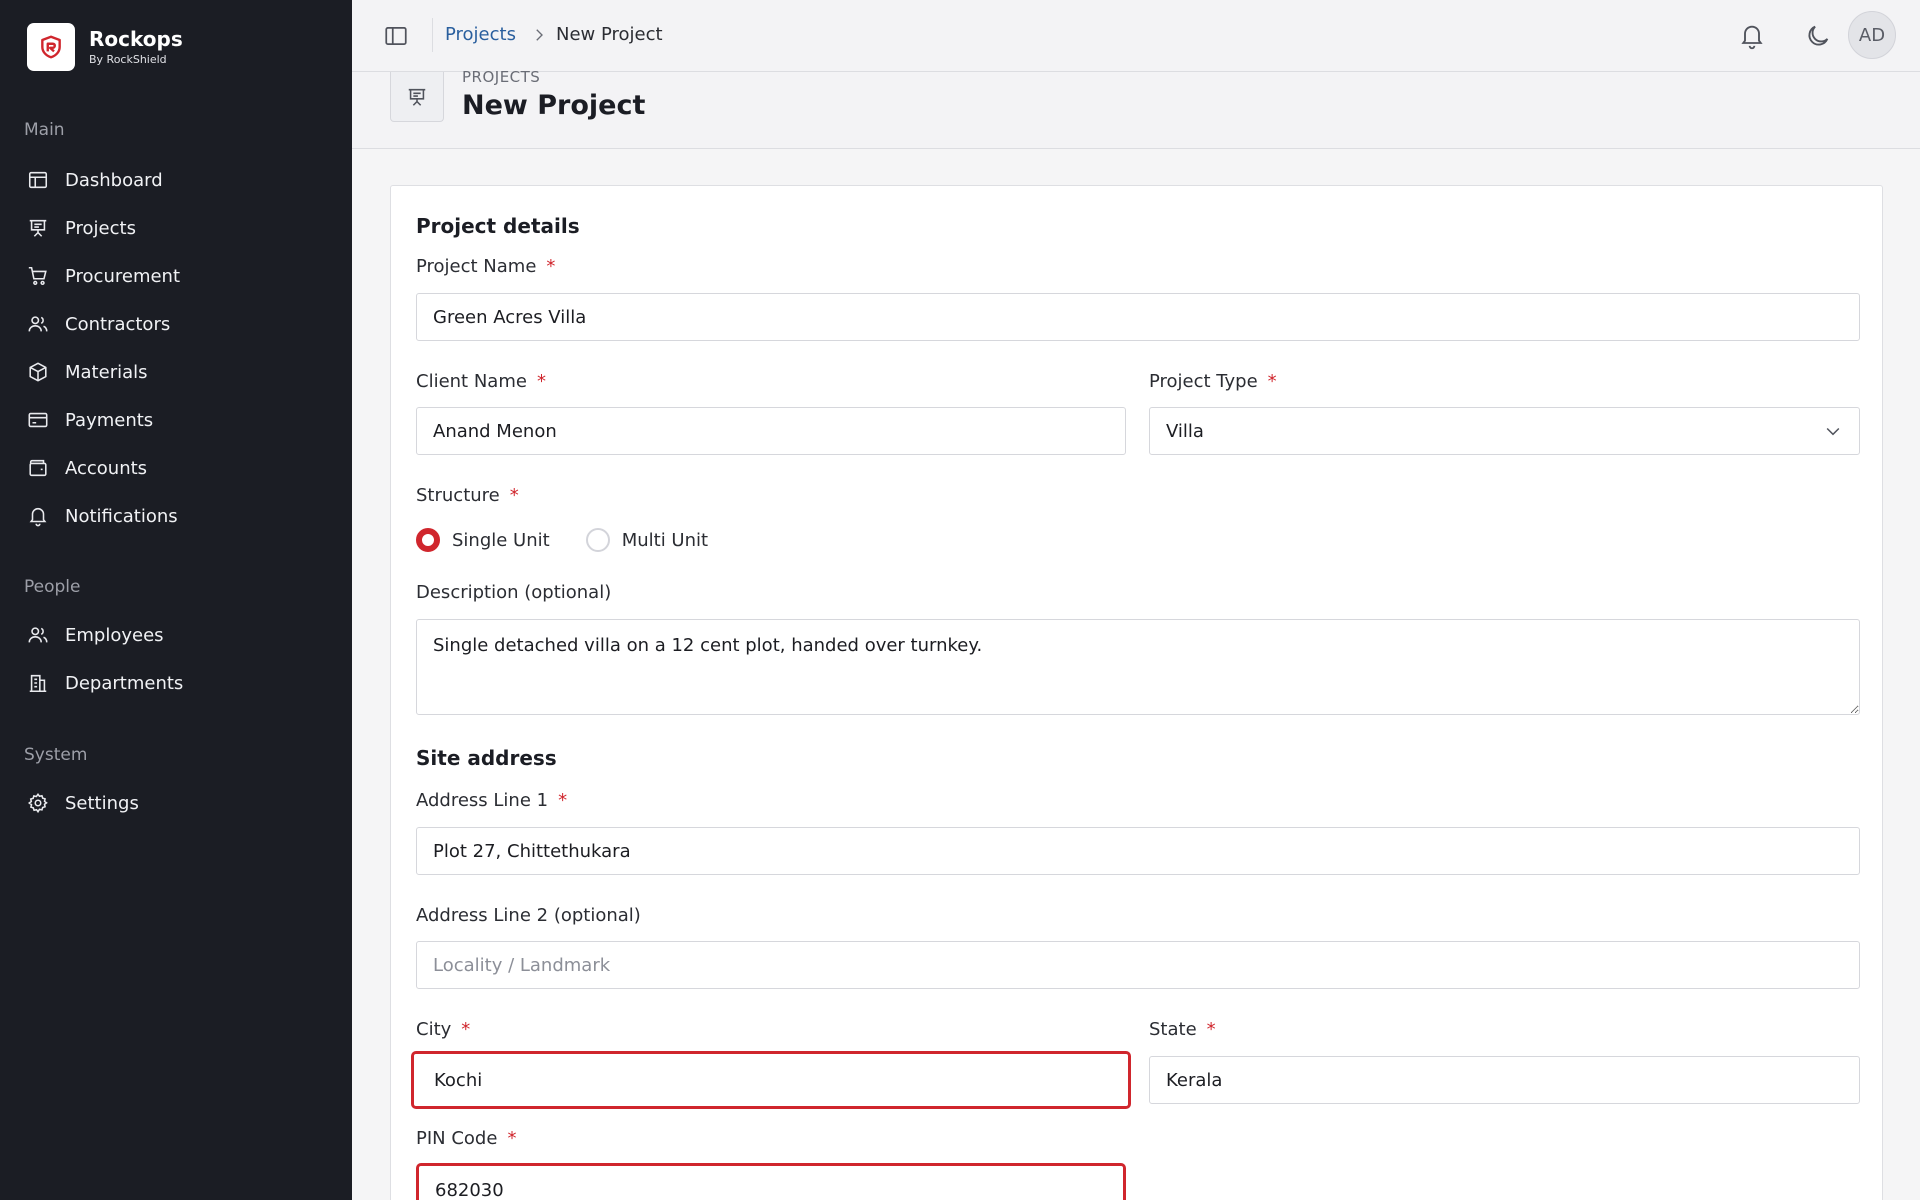 The height and width of the screenshot is (1200, 1920). Describe the element at coordinates (114, 635) in the screenshot. I see `sidebar-item-label: Employees` at that location.